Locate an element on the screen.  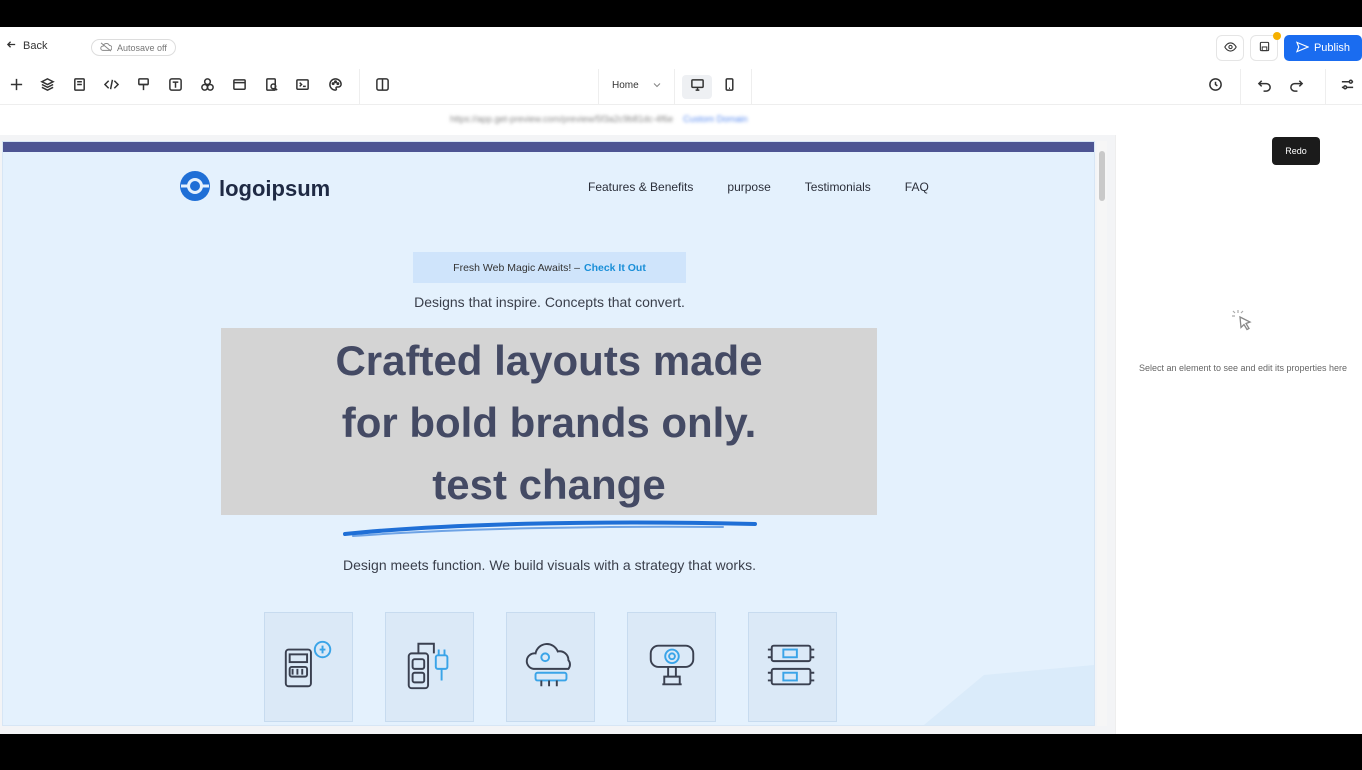
page-select: Home is located at coordinates (636, 85).